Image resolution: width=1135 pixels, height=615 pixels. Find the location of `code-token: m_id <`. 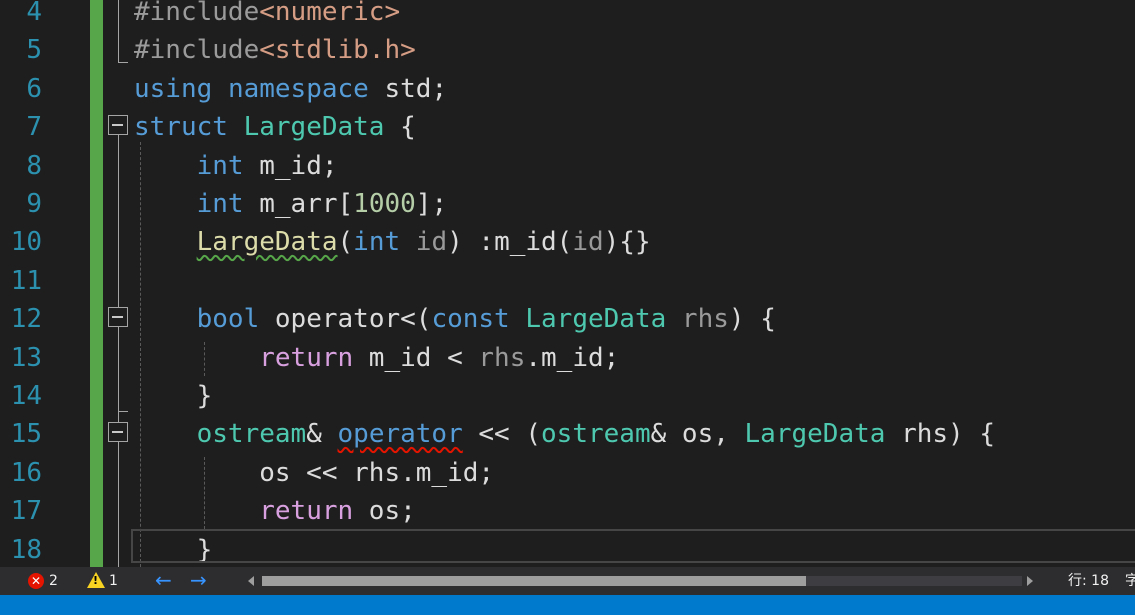

code-token: m_id < is located at coordinates (416, 357).